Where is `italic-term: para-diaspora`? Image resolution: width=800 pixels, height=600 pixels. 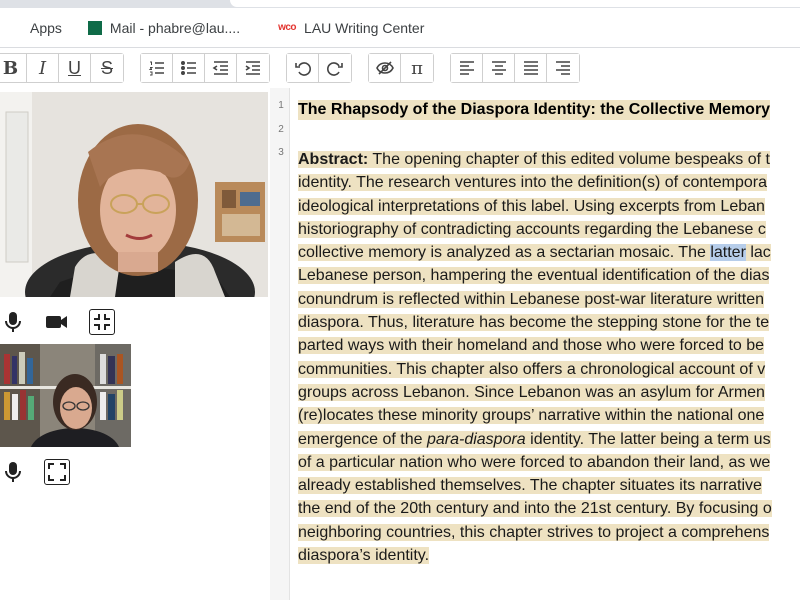
italic-term: para-diaspora is located at coordinates (476, 439).